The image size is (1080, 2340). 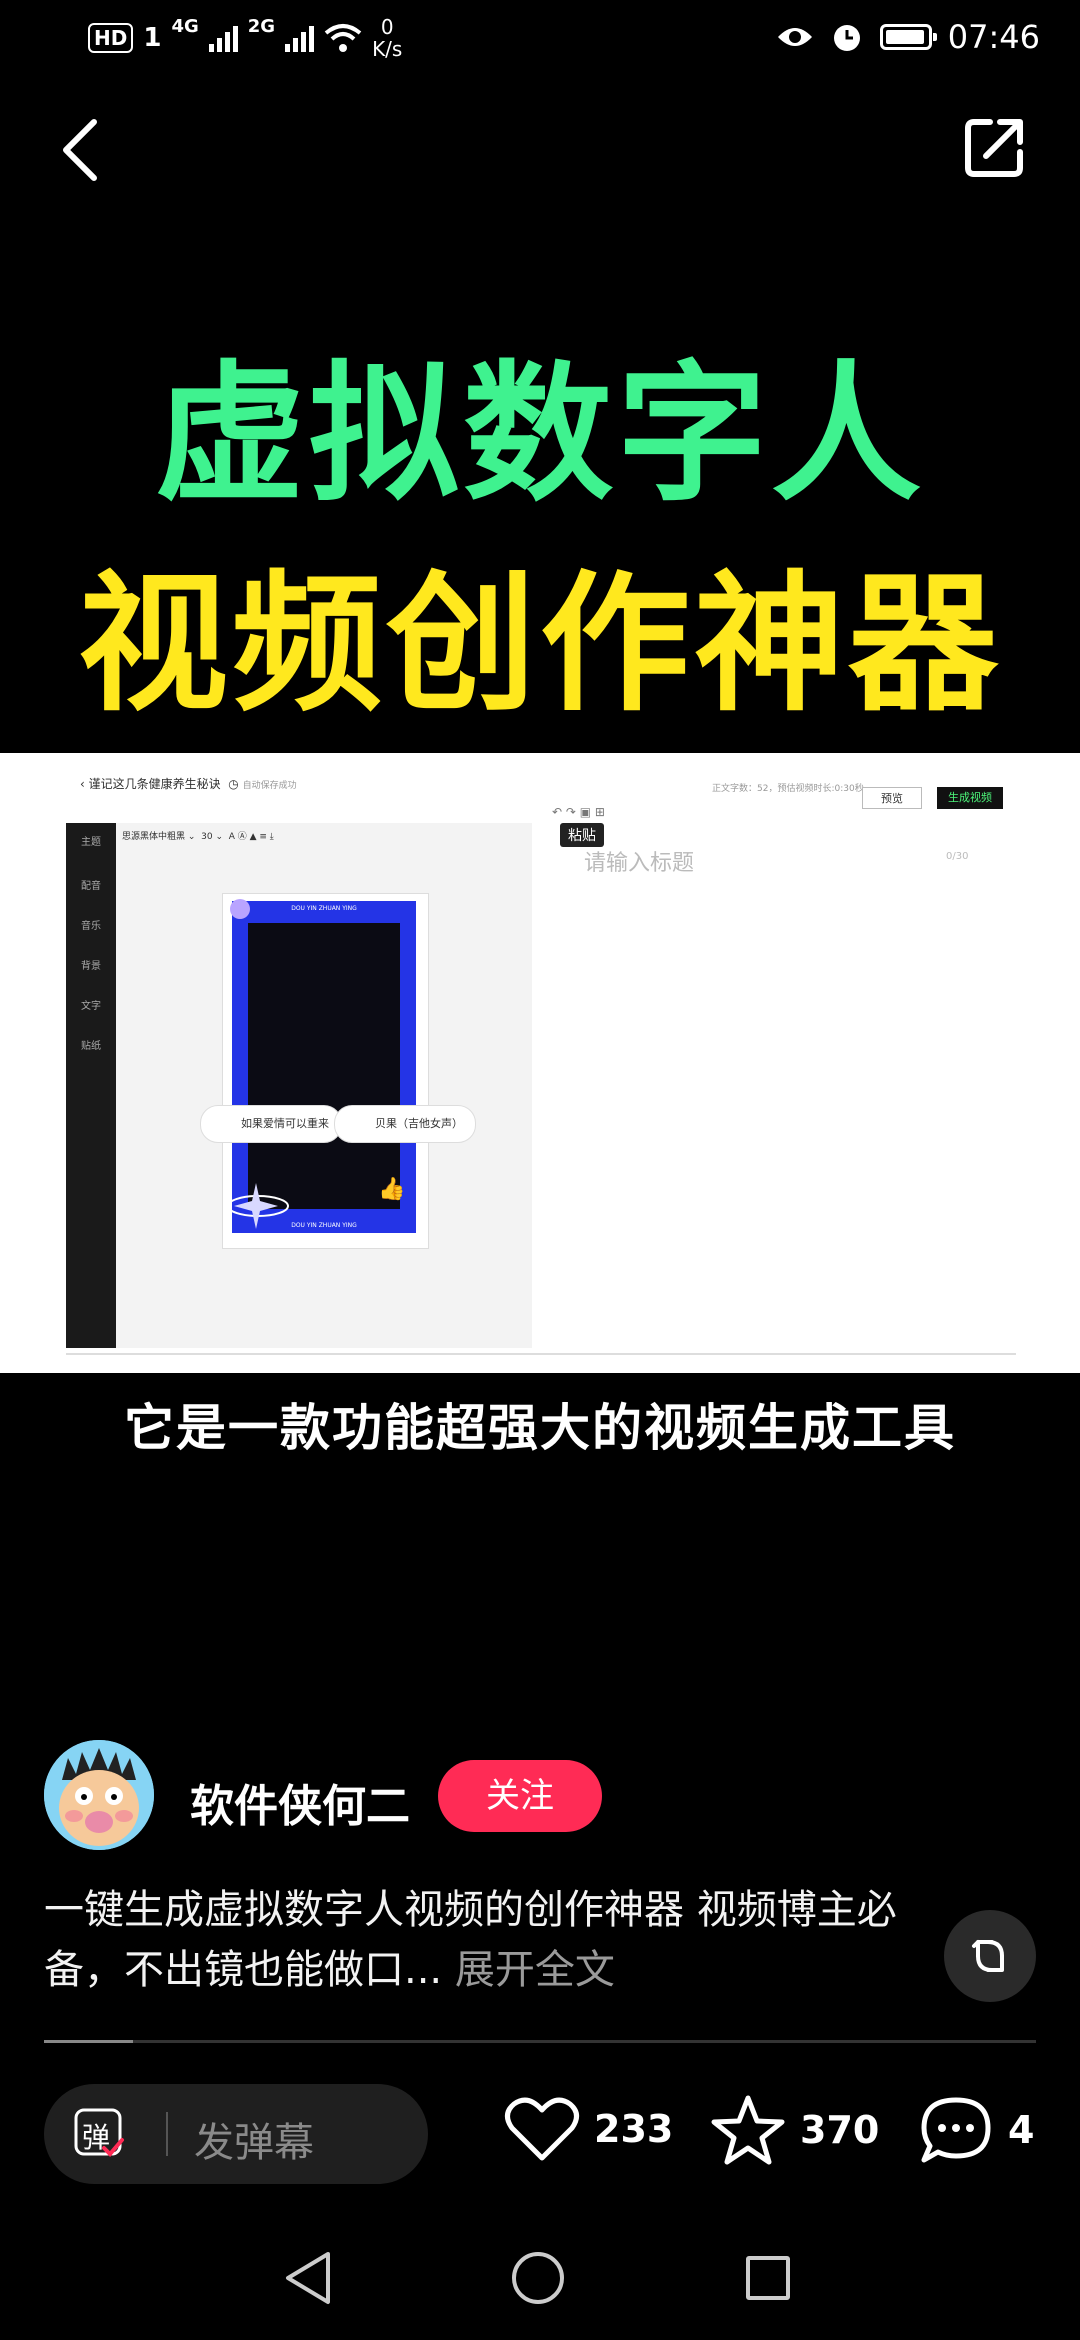 What do you see at coordinates (324, 1066) in the screenshot?
I see `frame-inner` at bounding box center [324, 1066].